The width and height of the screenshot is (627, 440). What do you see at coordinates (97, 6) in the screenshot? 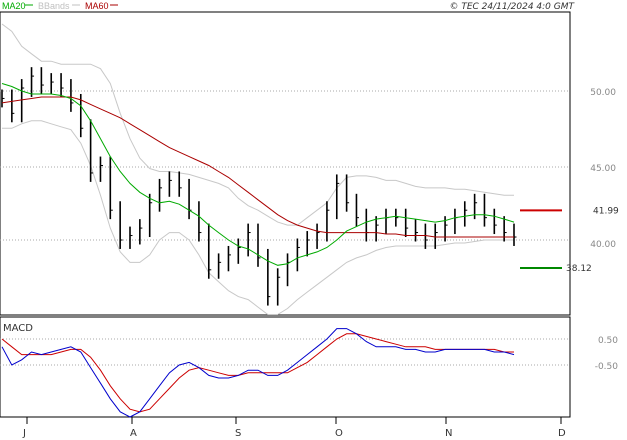
I see `legend-ma60: MA60` at bounding box center [97, 6].